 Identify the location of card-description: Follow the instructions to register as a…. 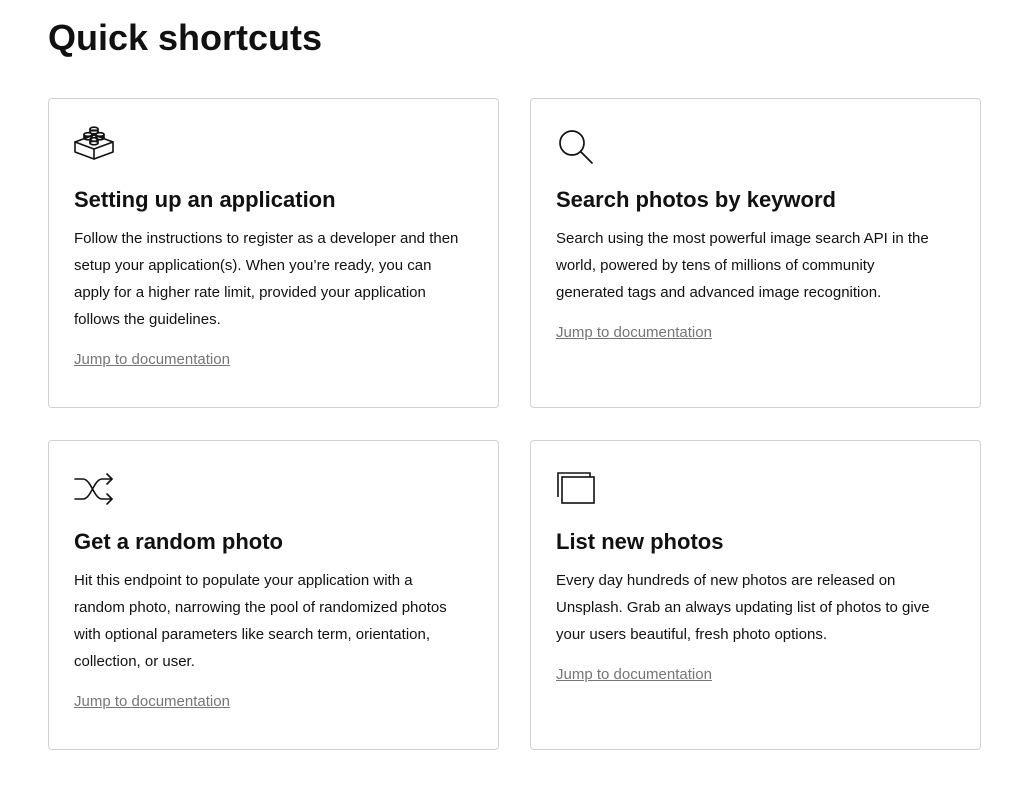
(266, 279).